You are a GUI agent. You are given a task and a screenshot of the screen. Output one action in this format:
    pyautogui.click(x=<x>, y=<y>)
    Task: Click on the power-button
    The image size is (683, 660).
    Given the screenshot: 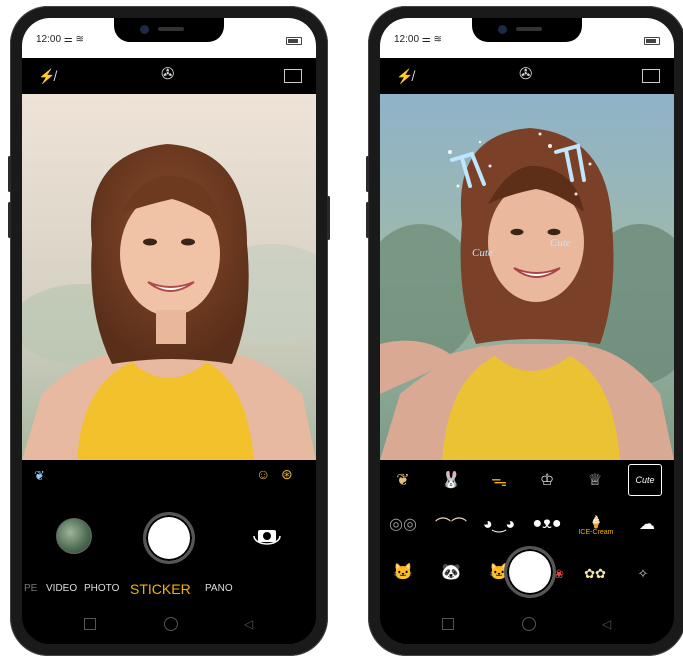 What is the action you would take?
    pyautogui.click(x=328, y=218)
    